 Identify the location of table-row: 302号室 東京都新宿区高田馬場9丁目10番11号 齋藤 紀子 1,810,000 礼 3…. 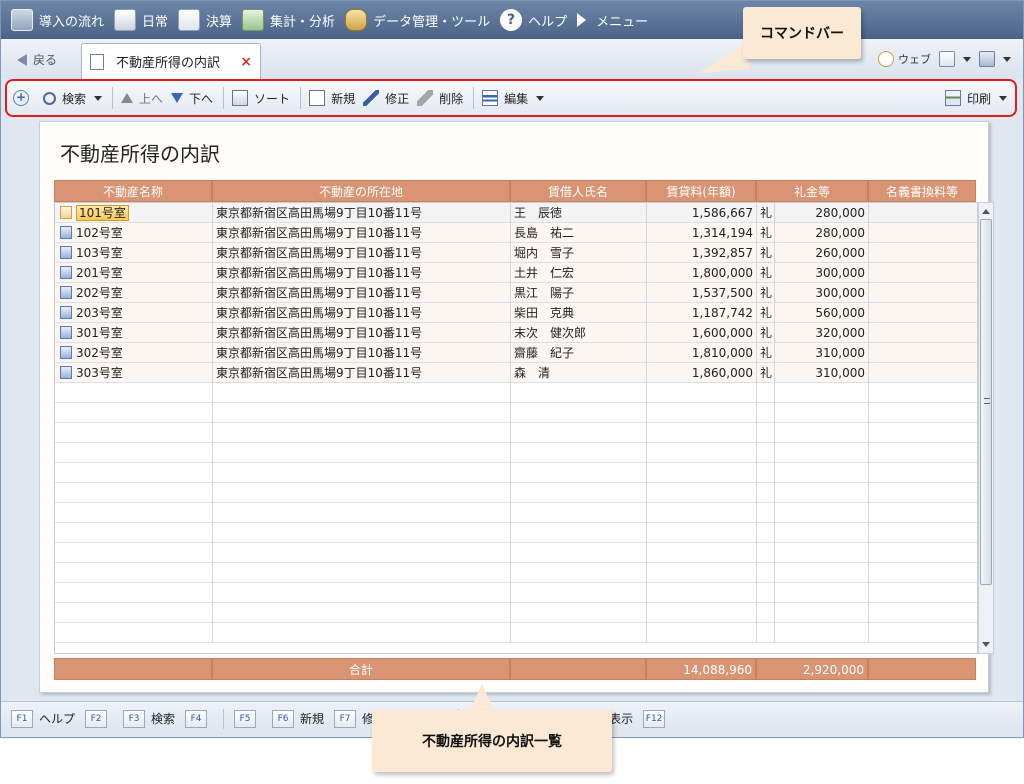
(516, 353).